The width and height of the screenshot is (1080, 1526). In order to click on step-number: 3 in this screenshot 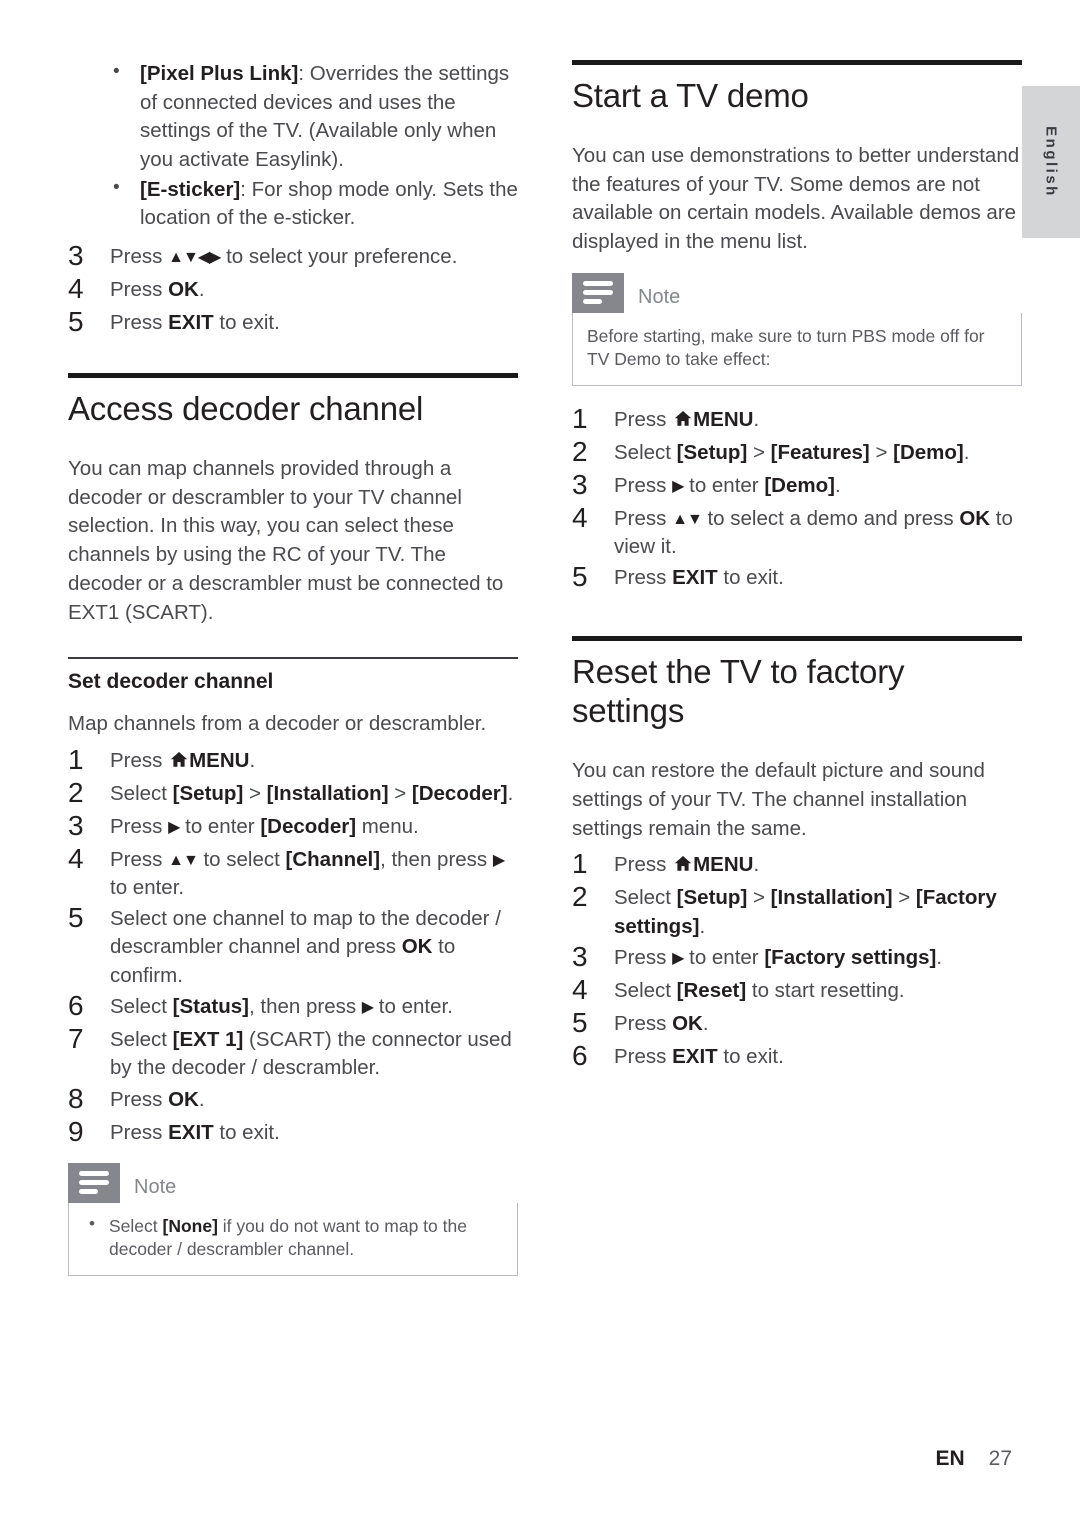, I will do `click(580, 484)`.